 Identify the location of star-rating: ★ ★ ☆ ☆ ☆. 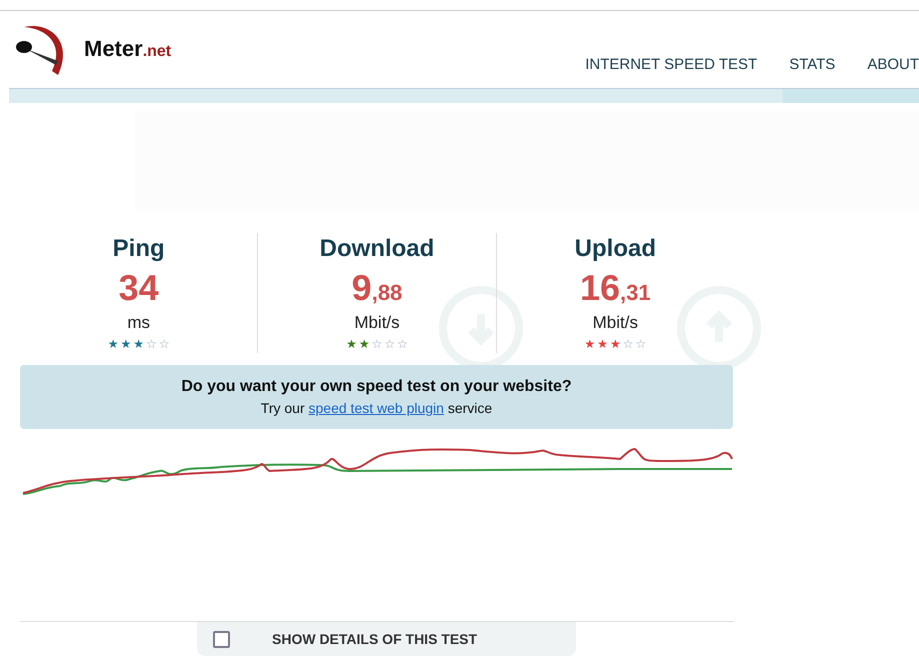
(377, 344).